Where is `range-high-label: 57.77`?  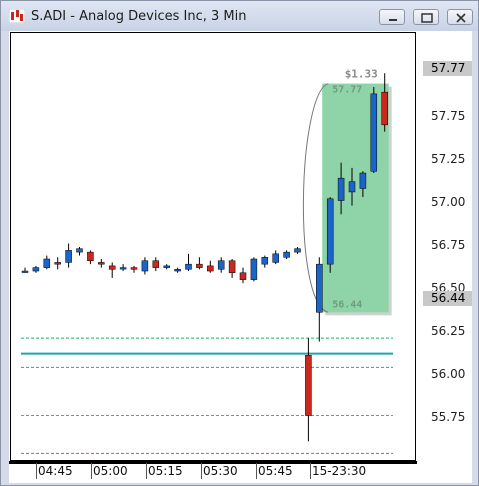 range-high-label: 57.77 is located at coordinates (347, 90).